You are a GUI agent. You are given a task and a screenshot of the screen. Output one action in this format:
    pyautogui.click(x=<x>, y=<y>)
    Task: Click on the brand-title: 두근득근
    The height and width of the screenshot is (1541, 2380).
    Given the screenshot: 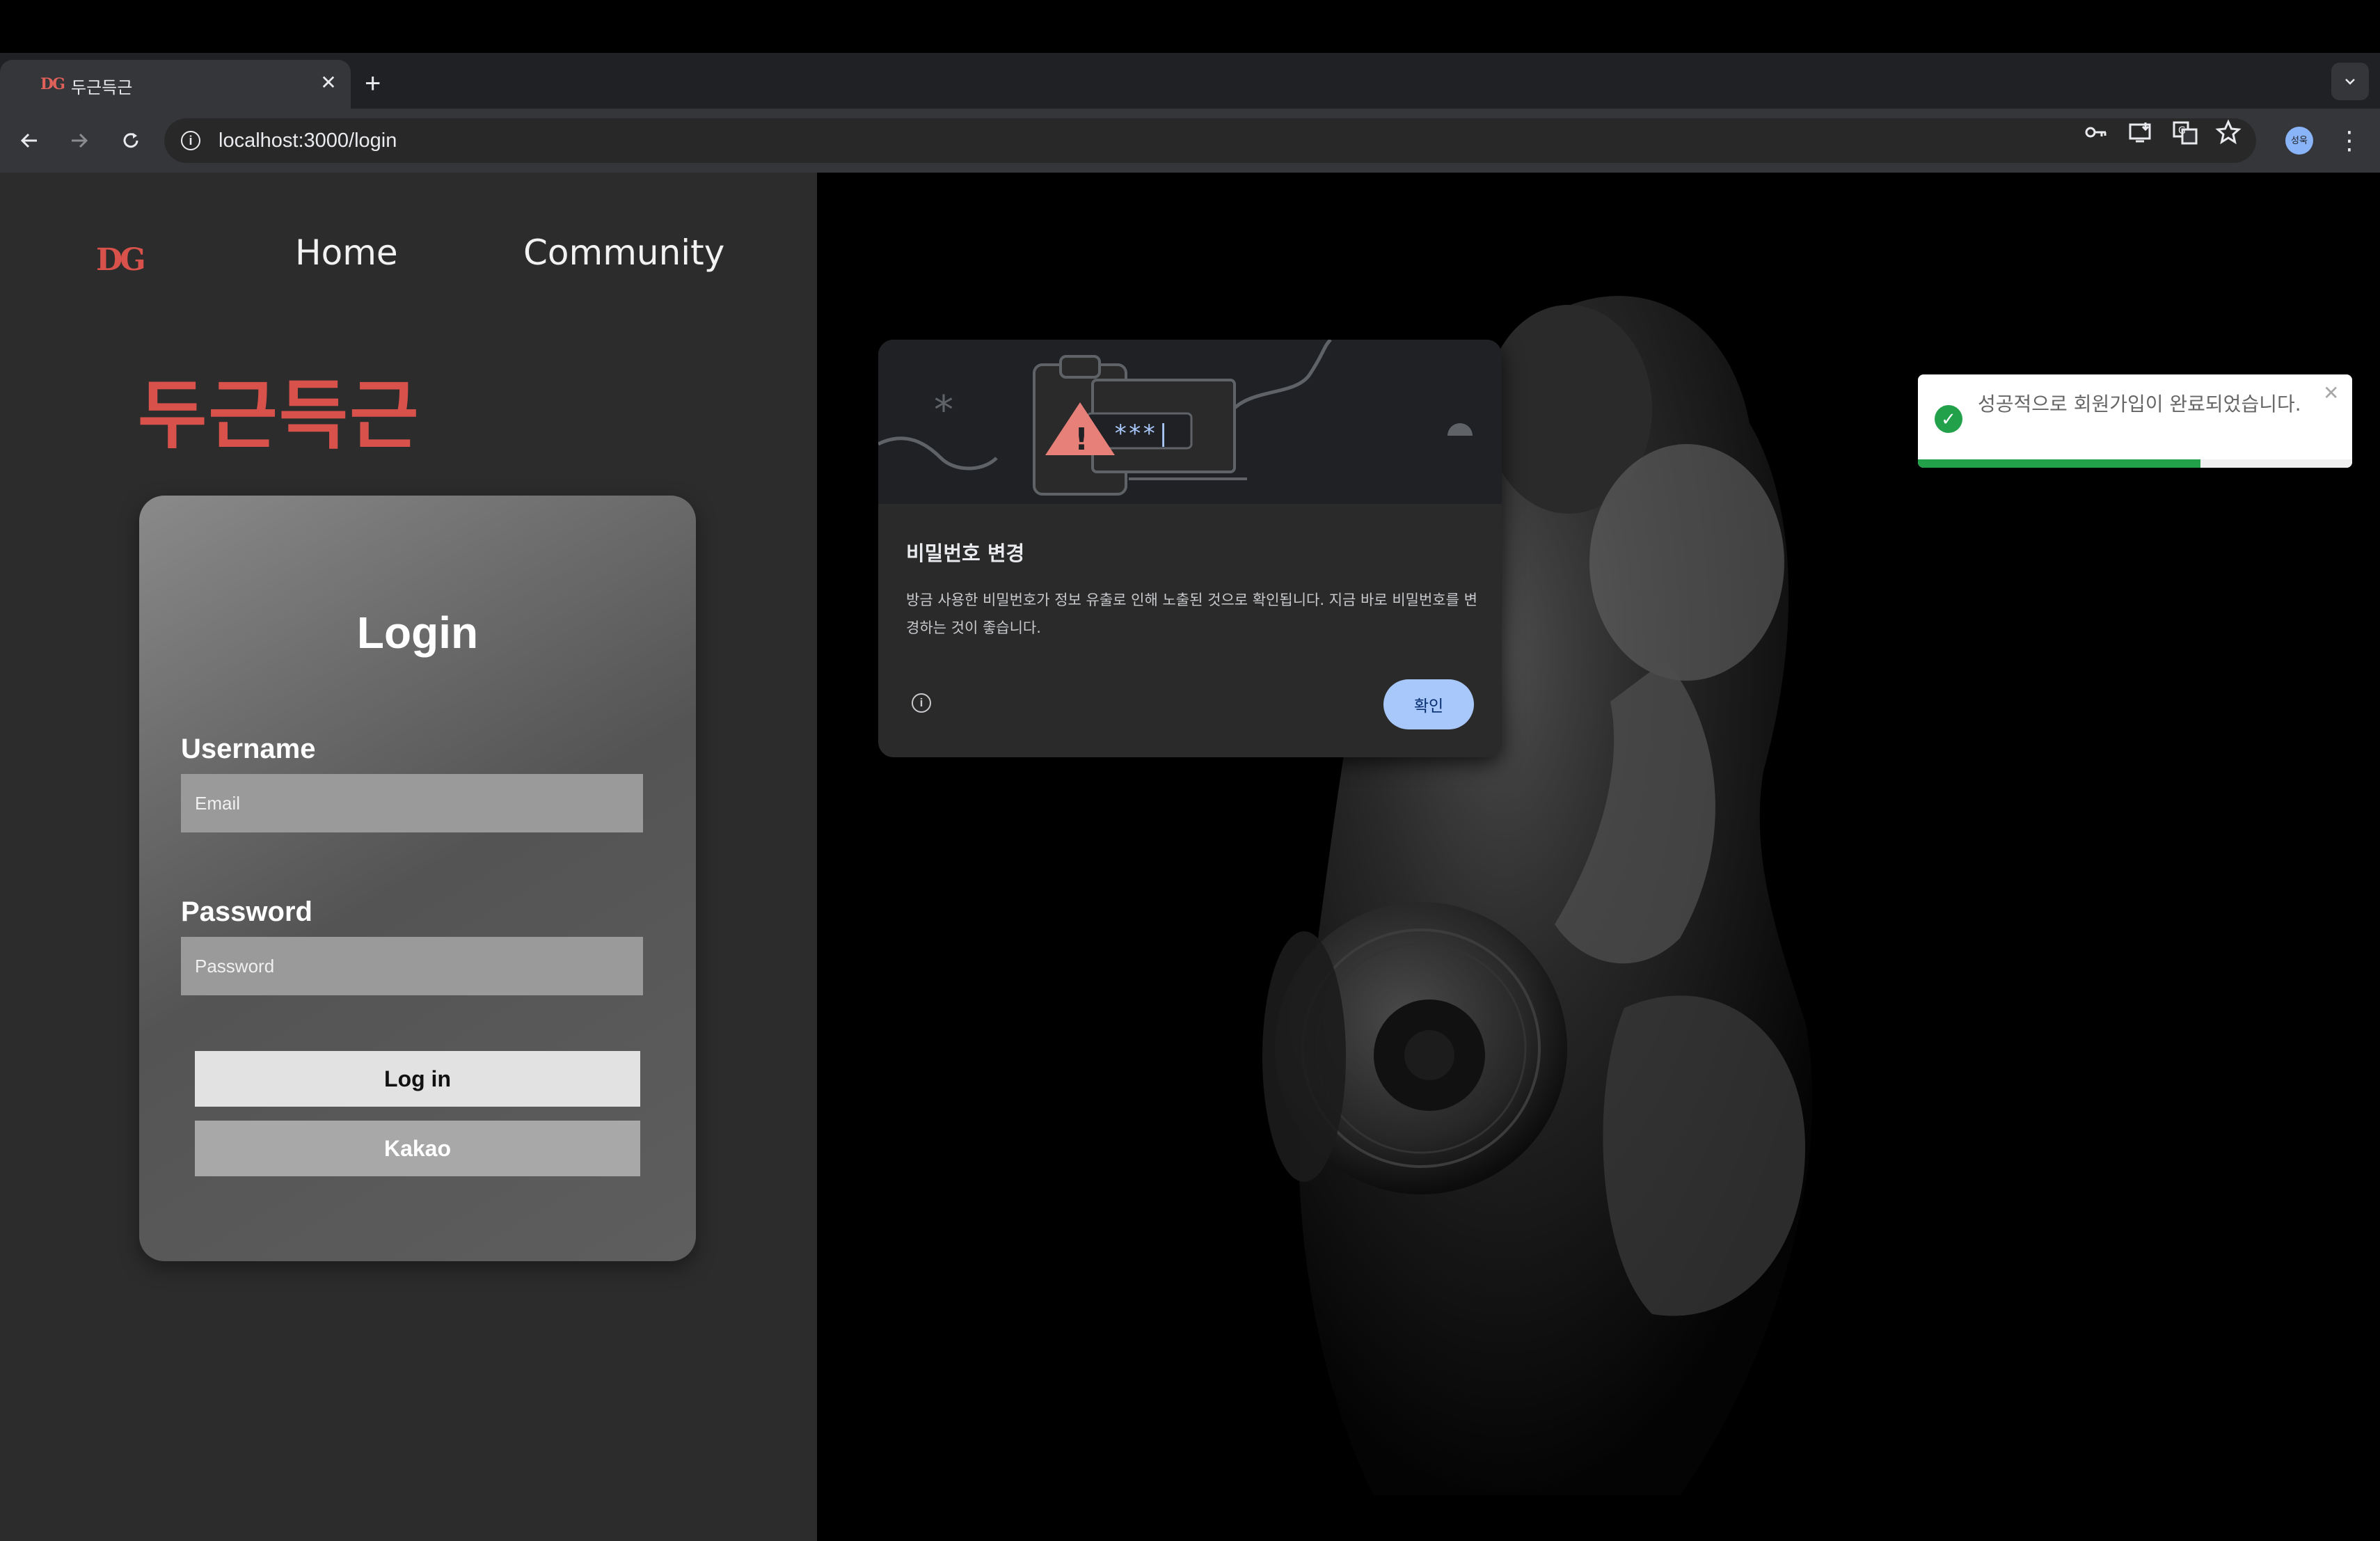 What is the action you would take?
    pyautogui.click(x=279, y=415)
    